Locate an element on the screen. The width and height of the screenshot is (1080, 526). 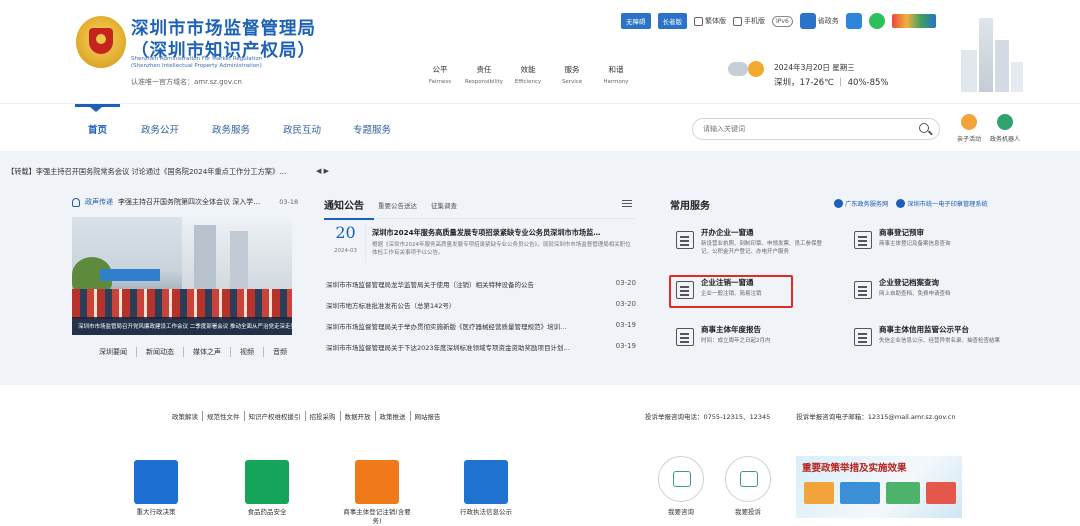
chat-icon is located at coordinates (681, 479).